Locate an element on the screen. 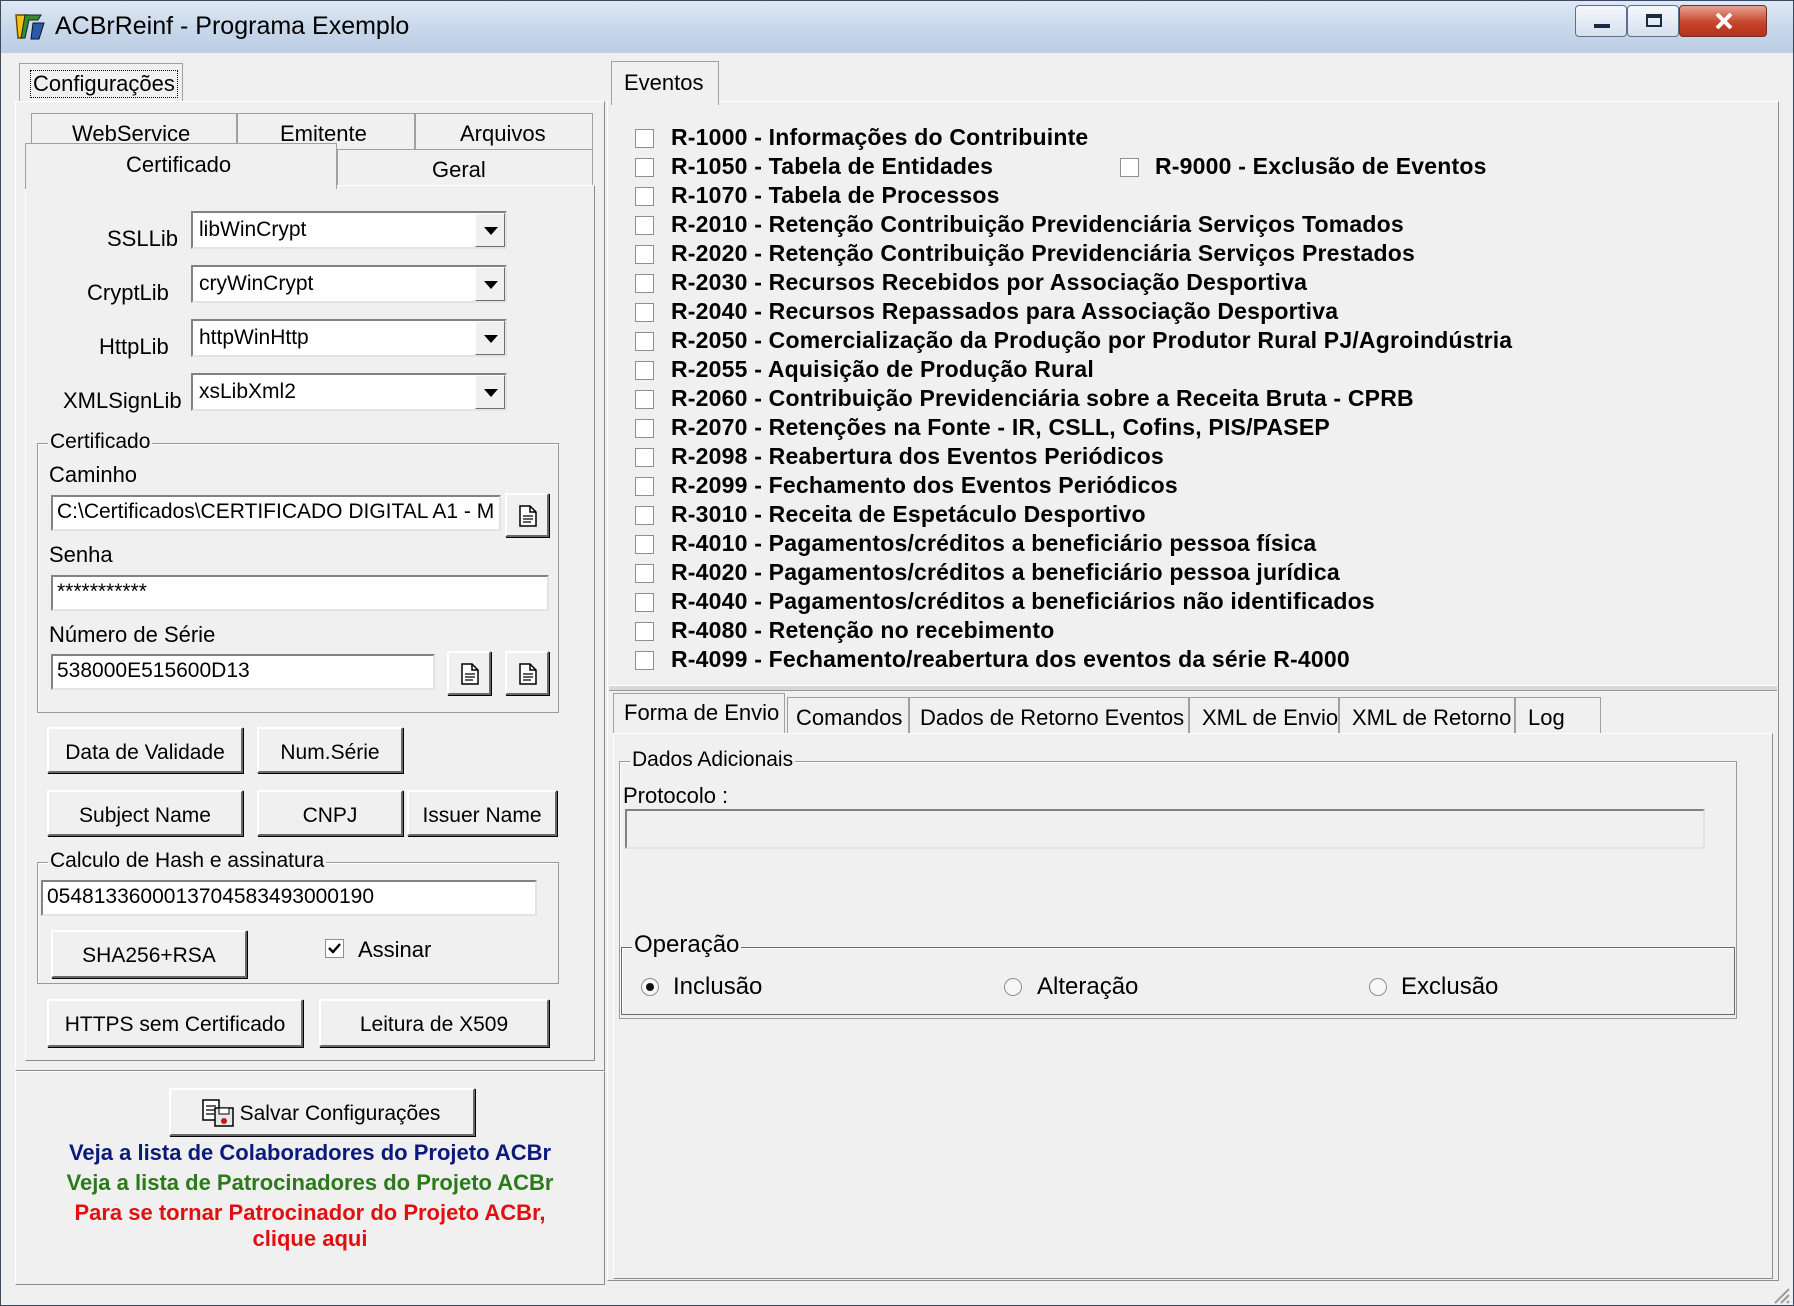 This screenshot has height=1306, width=1794. tab-xml-retorno-label: XML de Retorno is located at coordinates (1432, 717).